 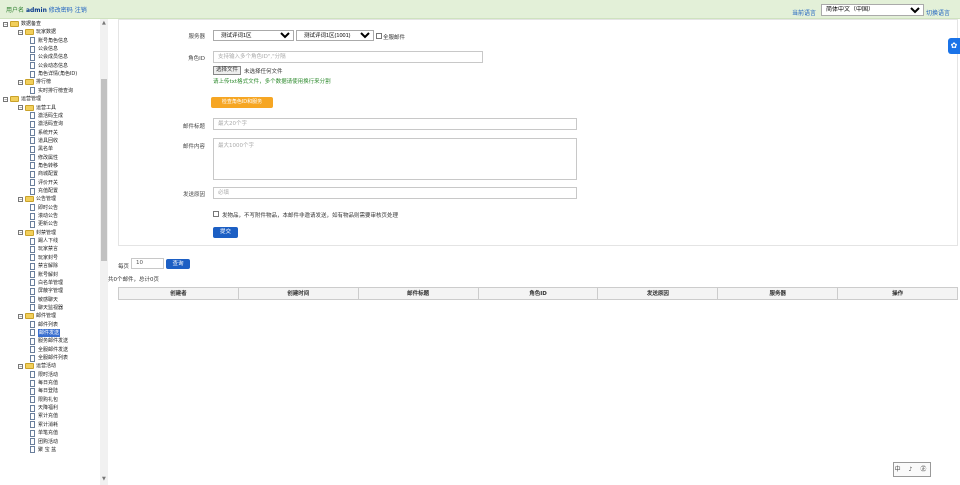 What do you see at coordinates (37, 32) in the screenshot?
I see `sidebar-folder: − 玩家数据` at bounding box center [37, 32].